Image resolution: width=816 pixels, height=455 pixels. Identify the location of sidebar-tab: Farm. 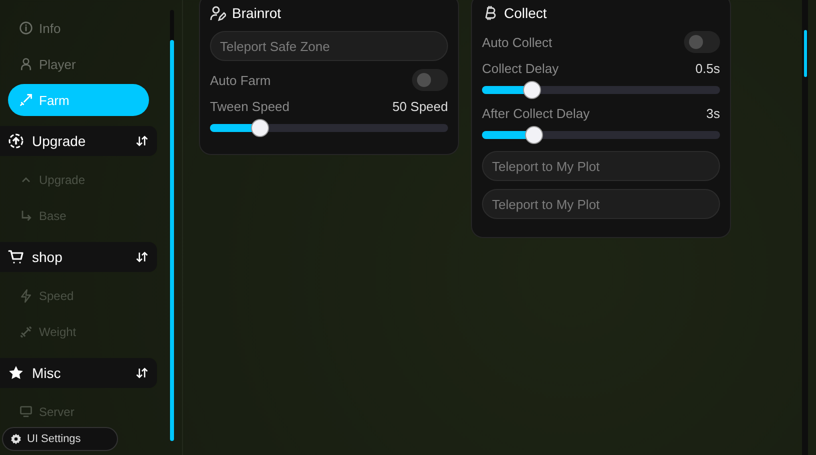
(78, 100).